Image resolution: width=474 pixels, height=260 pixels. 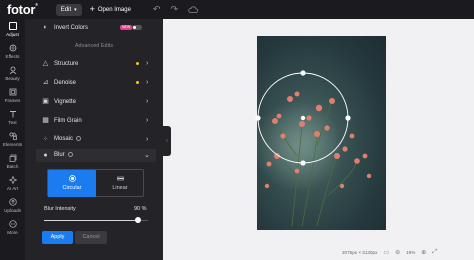 What do you see at coordinates (303, 73) in the screenshot?
I see `focus-handle-top` at bounding box center [303, 73].